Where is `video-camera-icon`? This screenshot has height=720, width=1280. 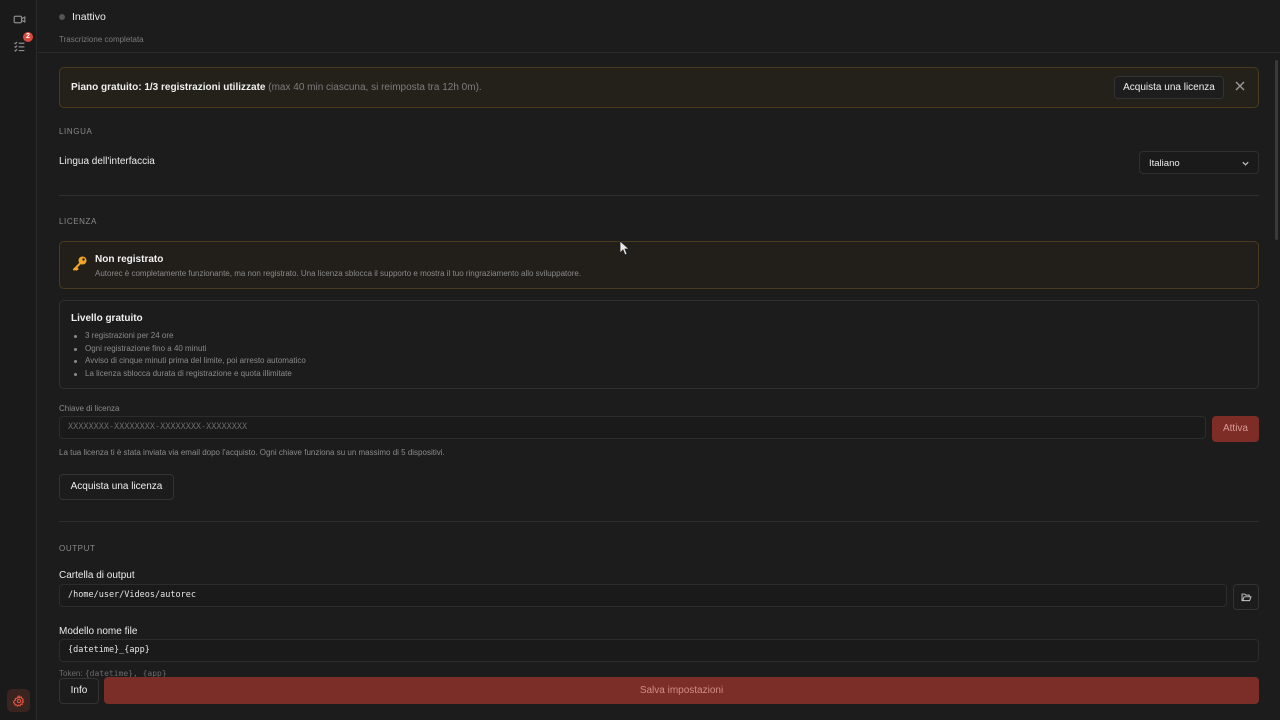
video-camera-icon is located at coordinates (19, 19).